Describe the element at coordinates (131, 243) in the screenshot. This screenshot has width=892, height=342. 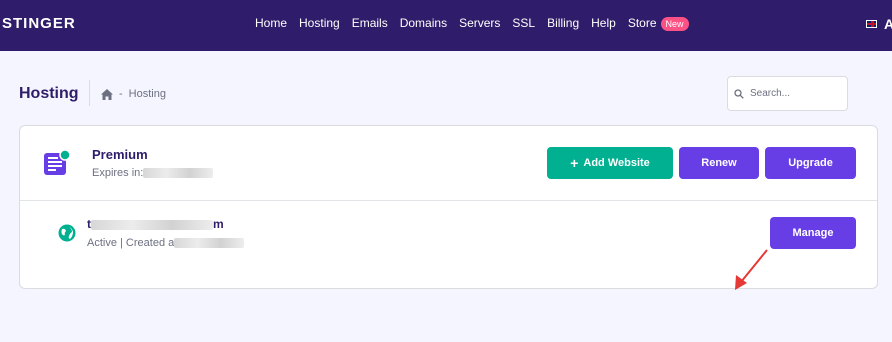
I see `website-status-text: Active | Created a` at that location.